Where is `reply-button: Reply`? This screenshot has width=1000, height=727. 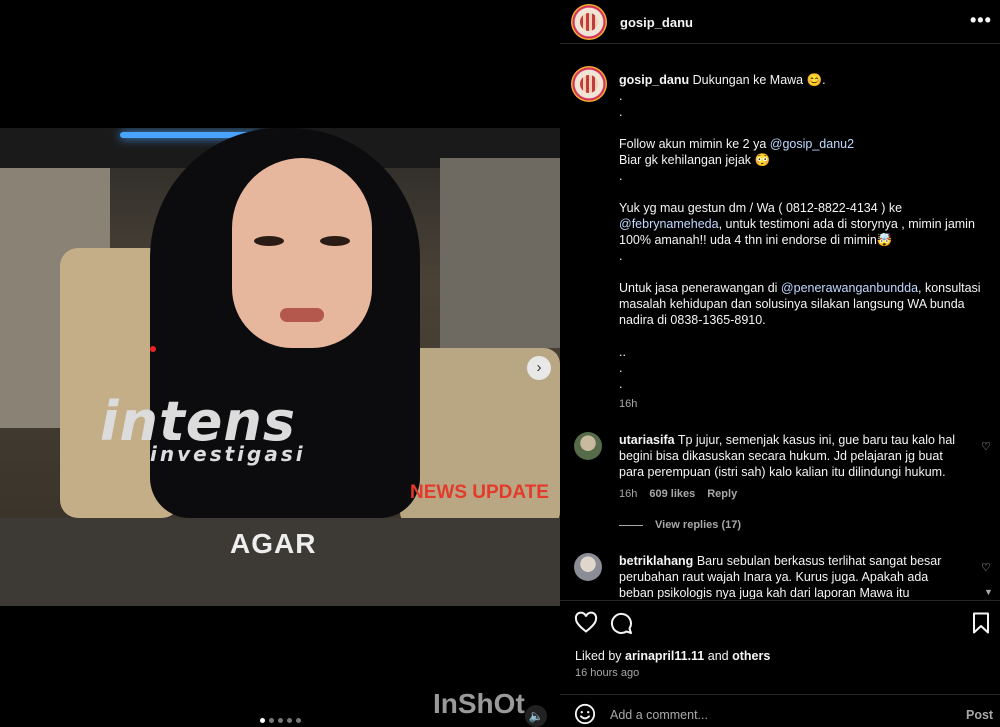
reply-button: Reply is located at coordinates (722, 494).